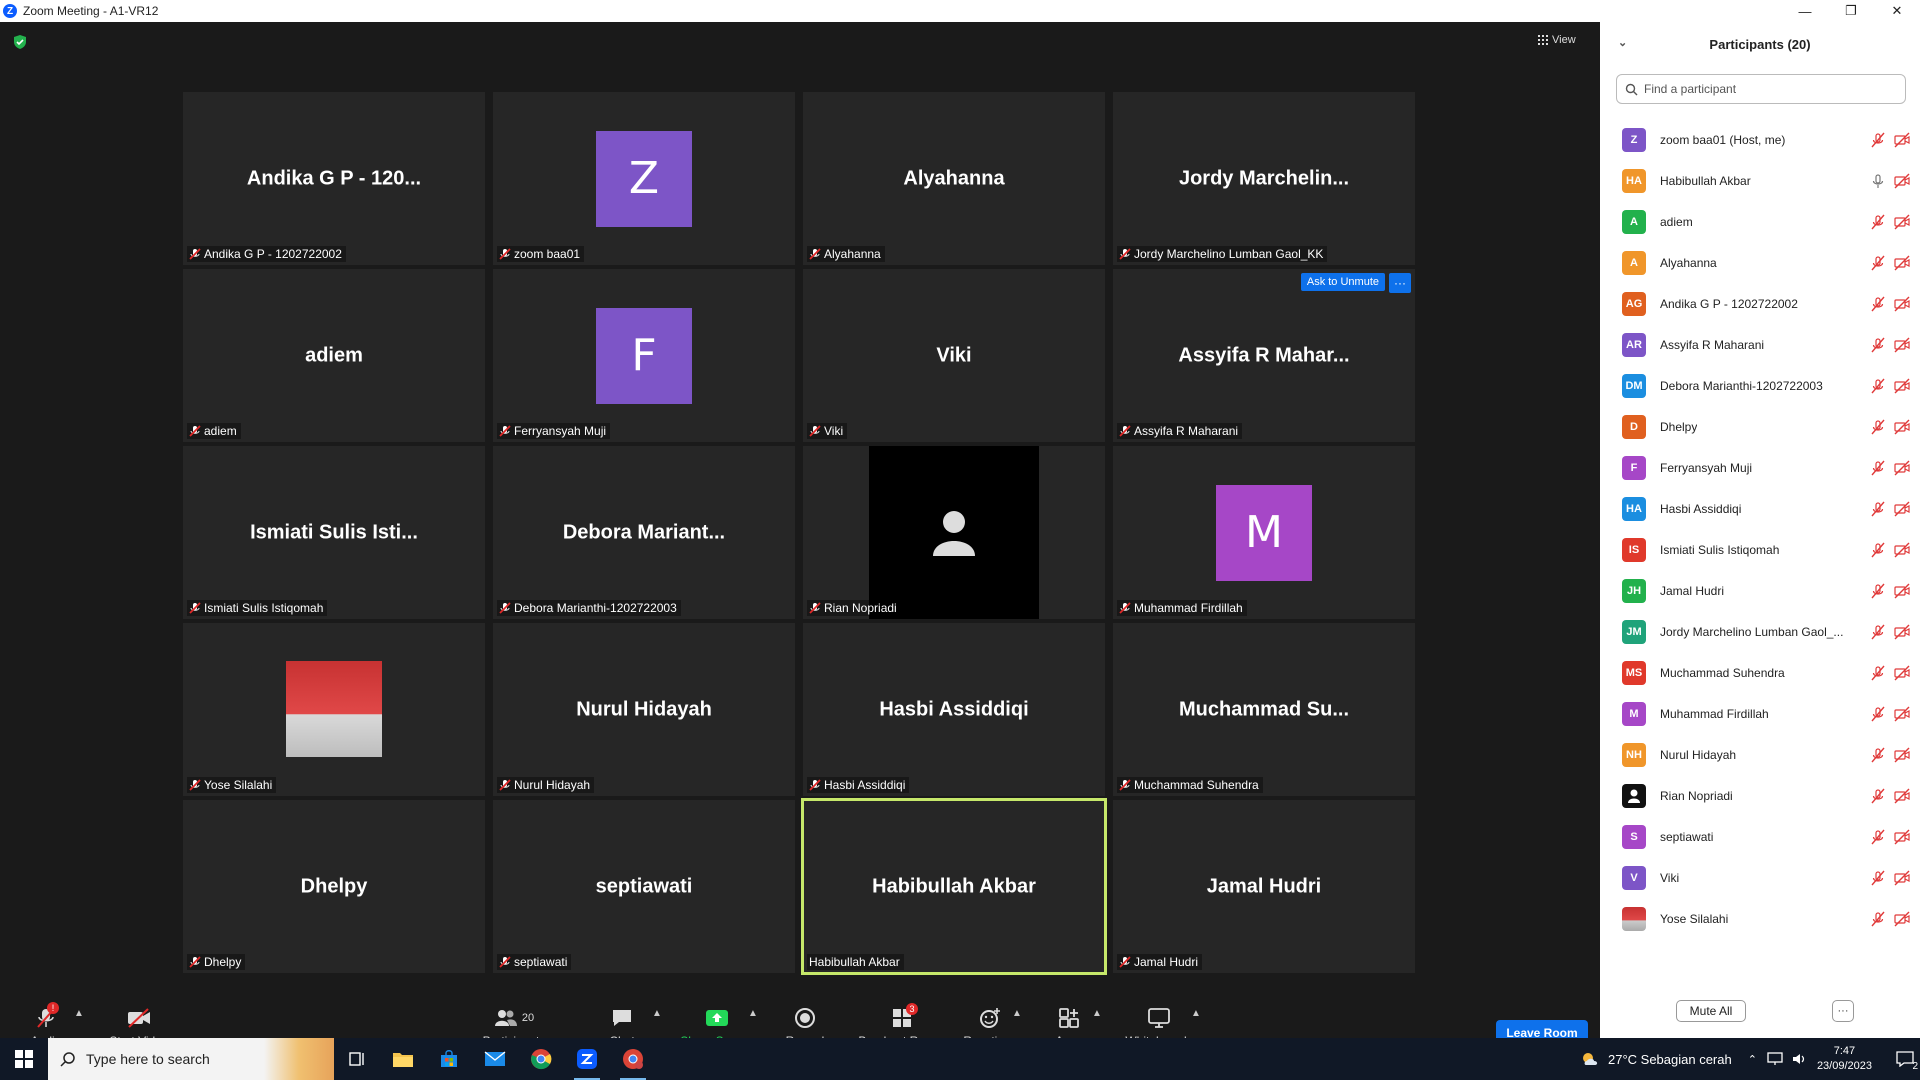 The image size is (1920, 1080). I want to click on participant-row: AR Assyifa R Maharani, so click(1760, 344).